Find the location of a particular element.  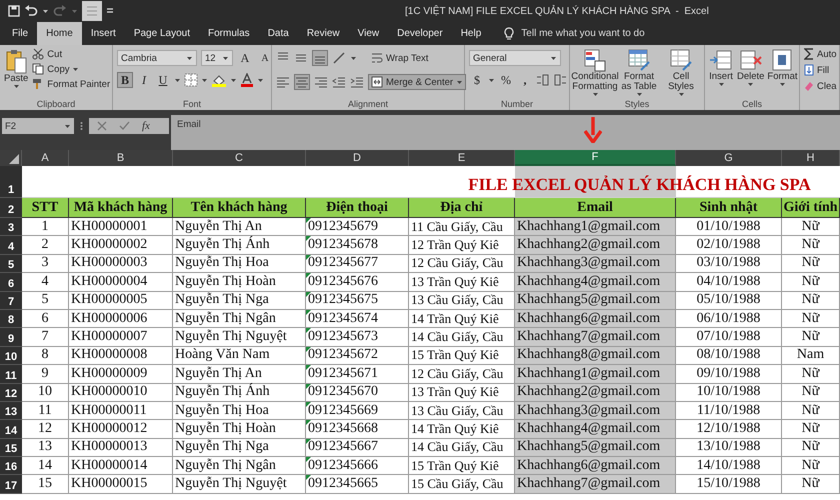

clipboard-icon is located at coordinates (16, 61).